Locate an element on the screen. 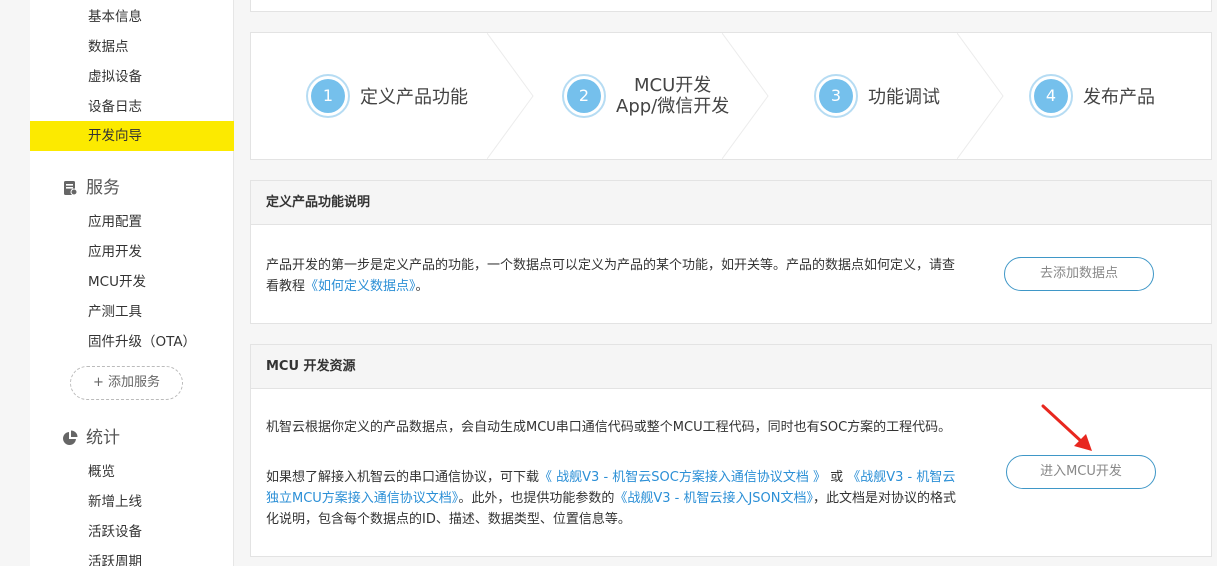 Image resolution: width=1217 pixels, height=566 pixels. sidebar-item-app-dev: 应用开发 is located at coordinates (132, 252).